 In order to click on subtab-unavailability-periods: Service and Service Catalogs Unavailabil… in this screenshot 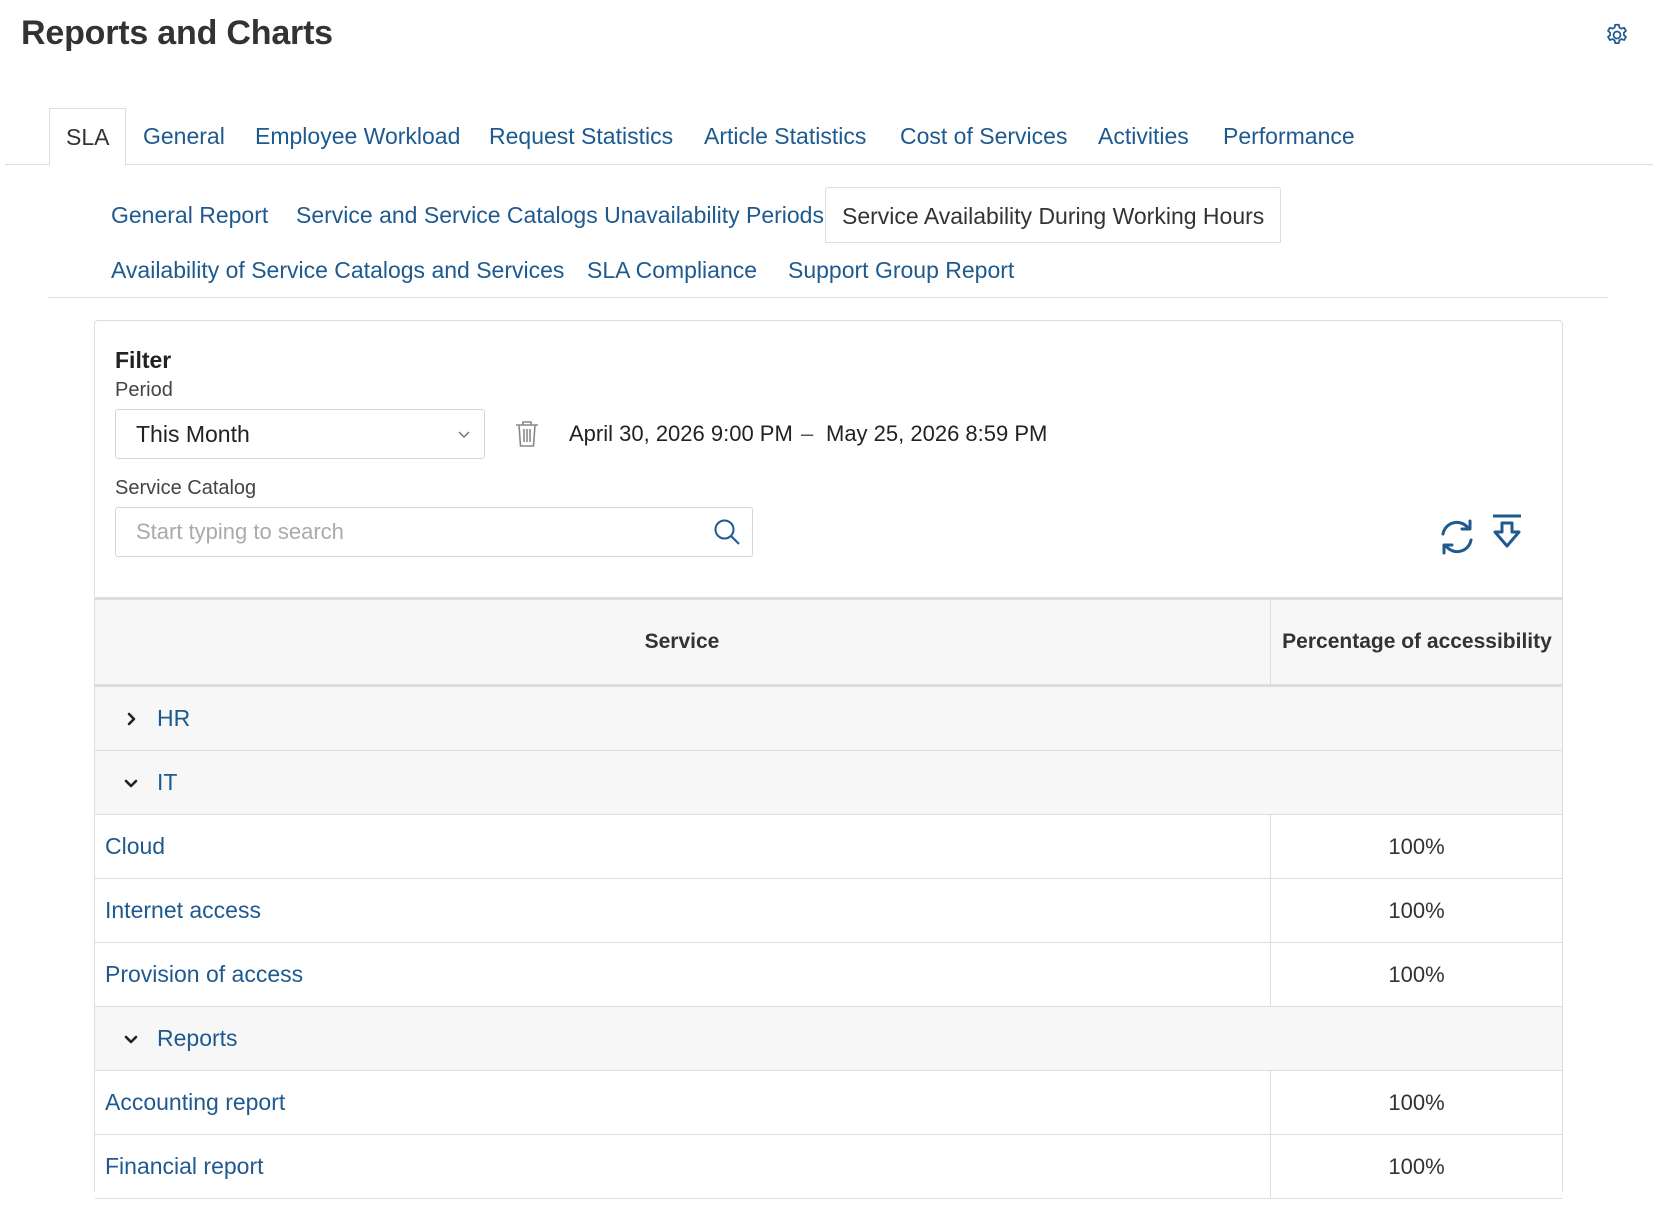, I will do `click(560, 215)`.